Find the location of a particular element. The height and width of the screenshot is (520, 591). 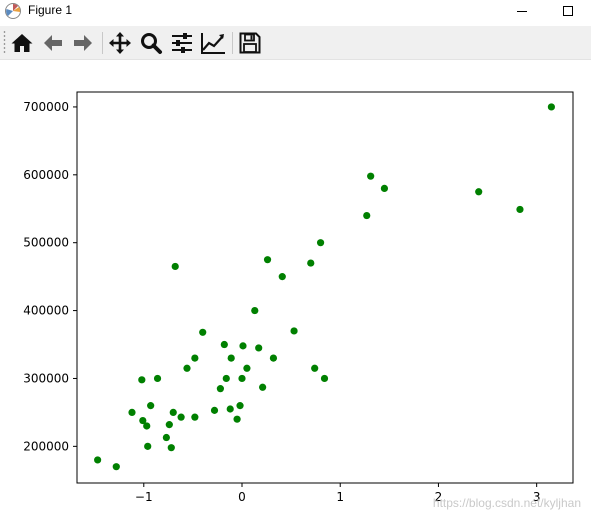

navigation-toolbar is located at coordinates (295, 43).